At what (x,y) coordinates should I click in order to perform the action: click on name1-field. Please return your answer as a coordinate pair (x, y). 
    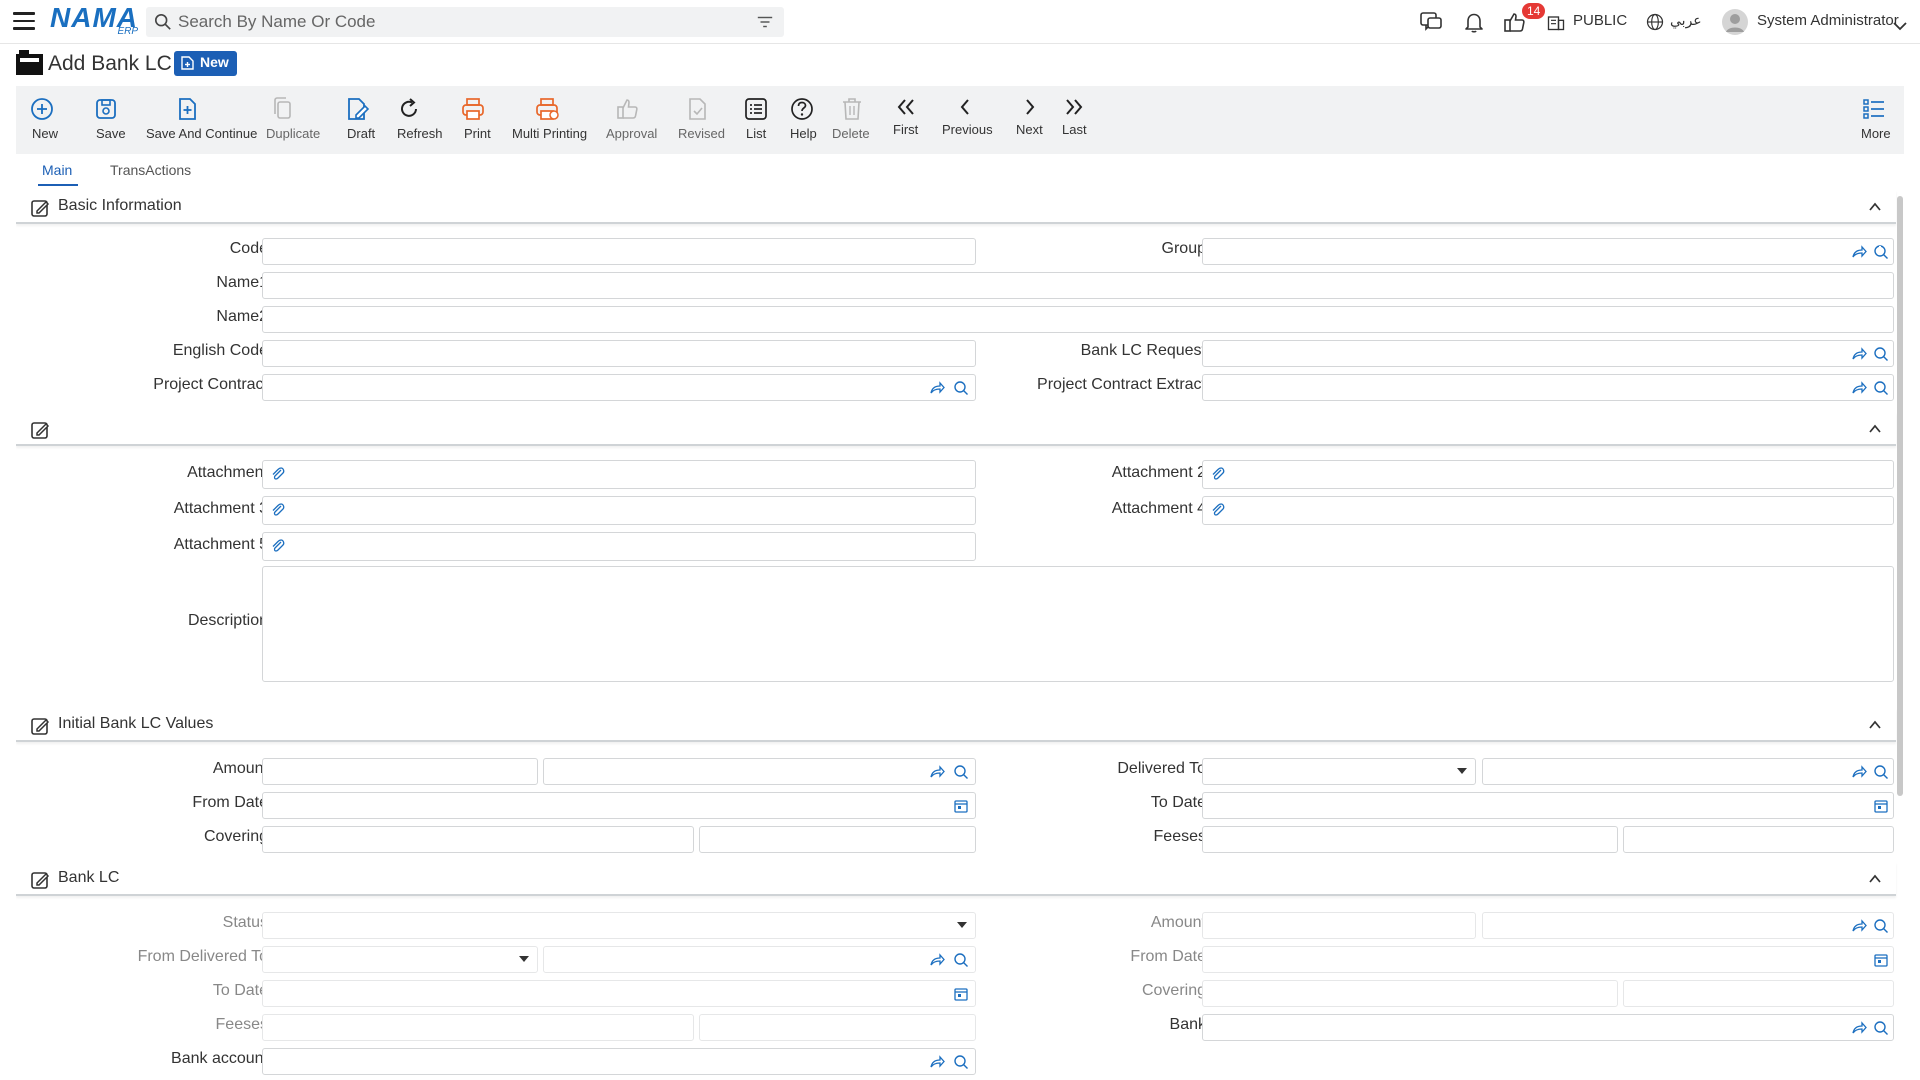
    Looking at the image, I should click on (1078, 285).